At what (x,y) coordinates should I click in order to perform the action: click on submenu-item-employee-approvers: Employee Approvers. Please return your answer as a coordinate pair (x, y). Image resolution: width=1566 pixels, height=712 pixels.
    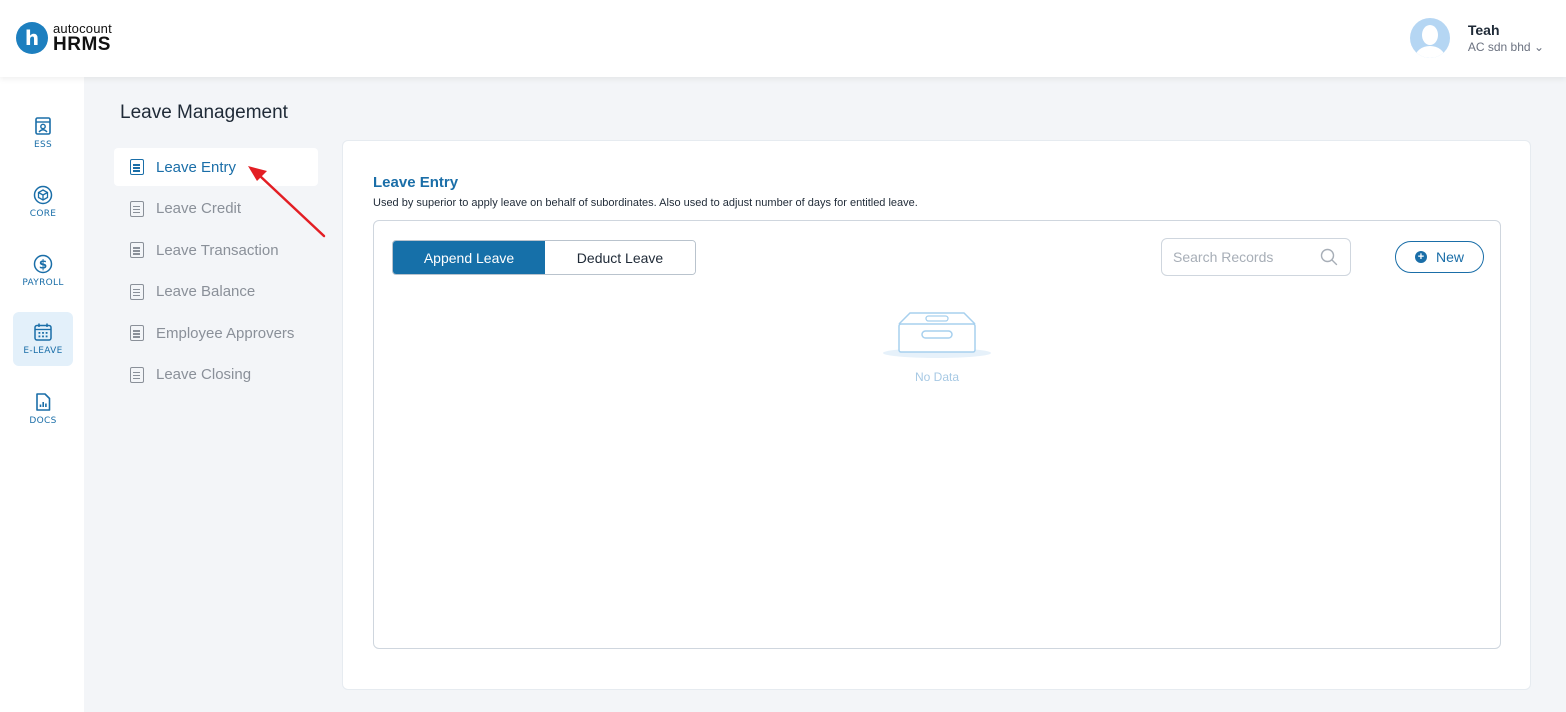
    Looking at the image, I should click on (216, 333).